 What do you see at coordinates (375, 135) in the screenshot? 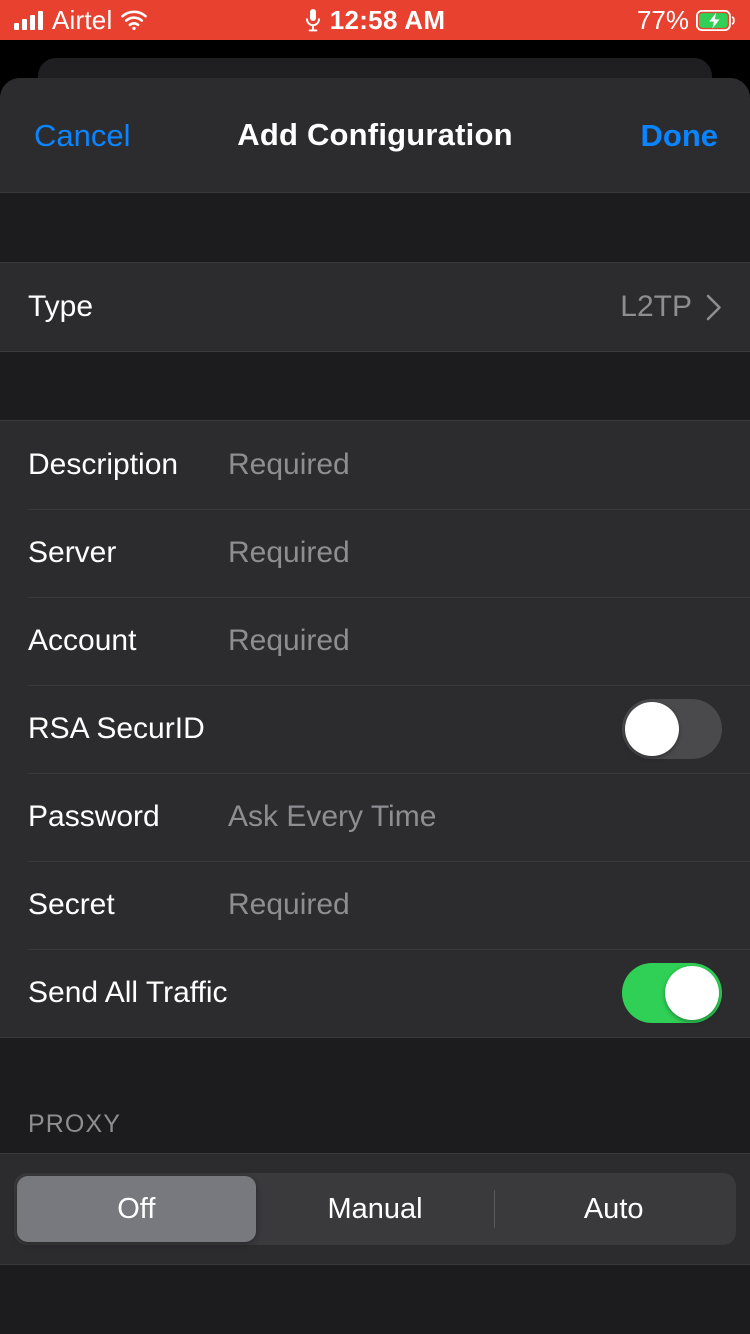
I see `navigation-bar: Cancel Add Configuration Done` at bounding box center [375, 135].